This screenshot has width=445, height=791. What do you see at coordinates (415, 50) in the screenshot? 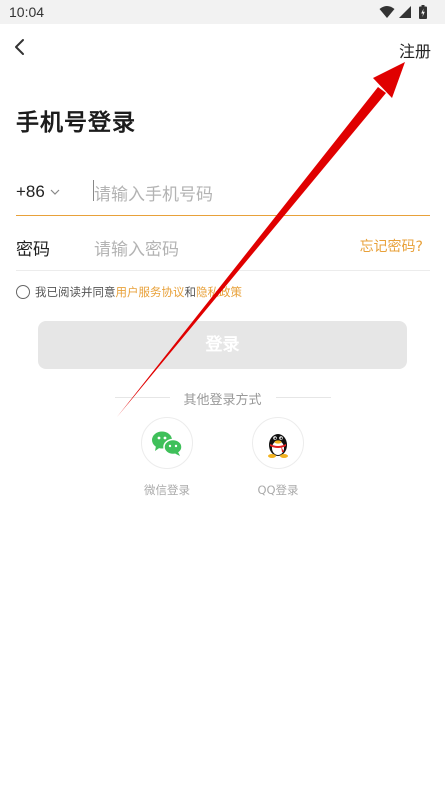
I see `register-link: 注册` at bounding box center [415, 50].